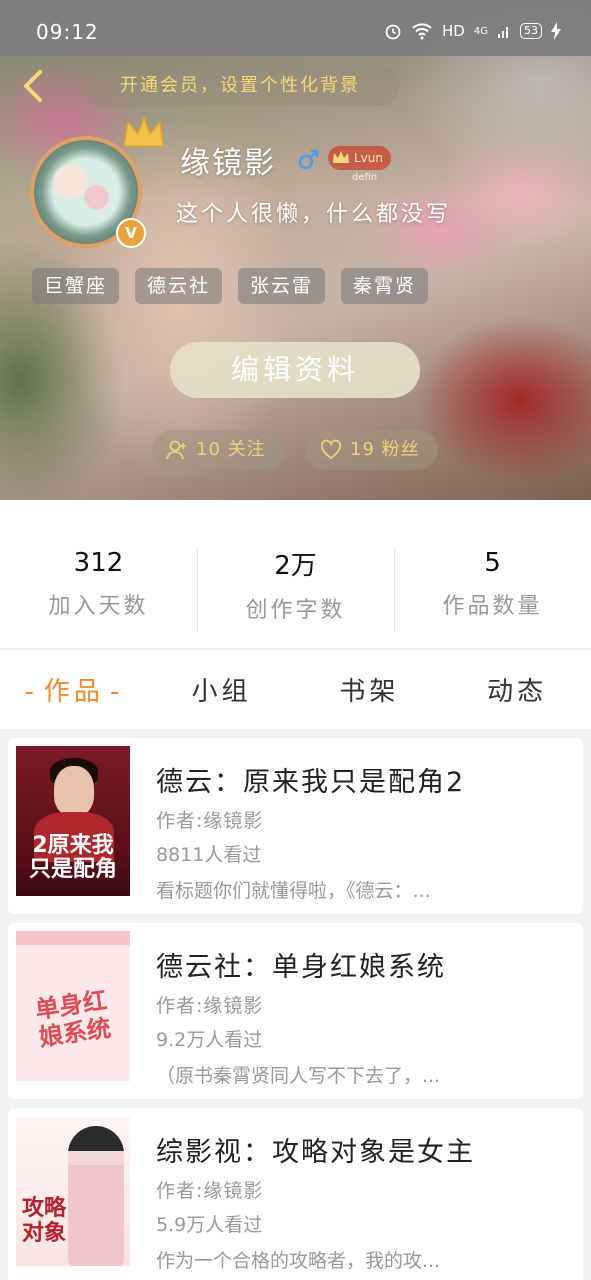 This screenshot has width=591, height=1280. What do you see at coordinates (295, 370) in the screenshot?
I see `edit-profile-button: 编辑资料` at bounding box center [295, 370].